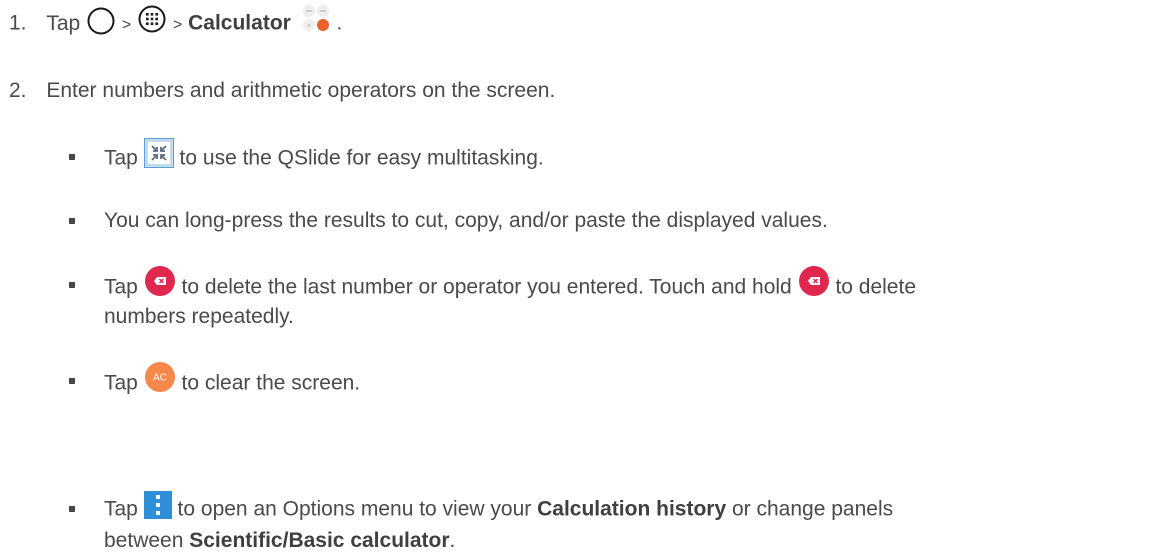 This screenshot has height=558, width=1156. What do you see at coordinates (157, 505) in the screenshot?
I see `menu-icon` at bounding box center [157, 505].